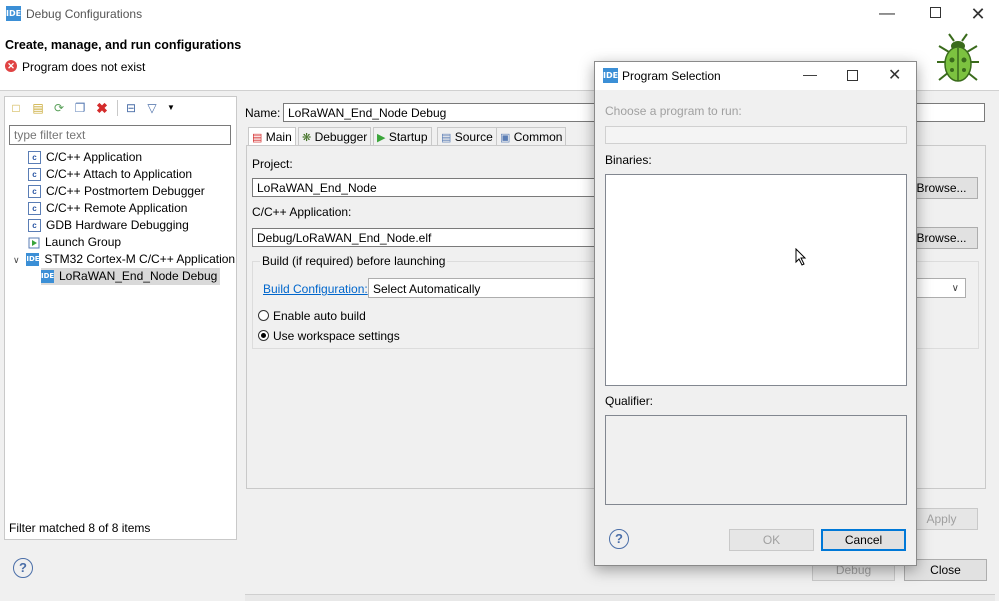 This screenshot has height=601, width=999. Describe the element at coordinates (499, 14) in the screenshot. I see `title-bar: IDE Debug Configurations — ✕` at that location.